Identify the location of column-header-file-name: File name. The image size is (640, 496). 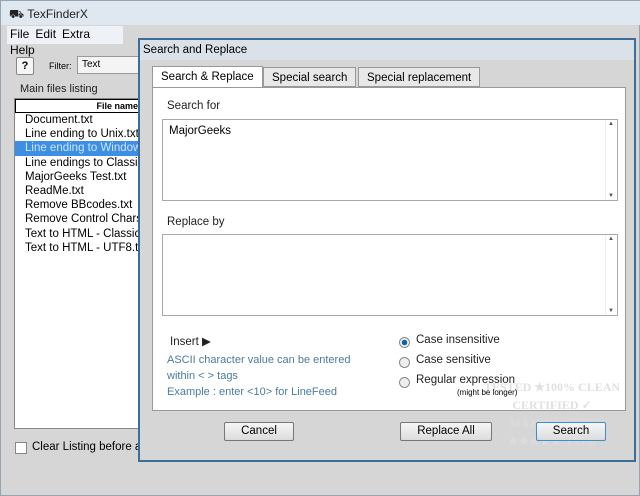
(79, 106).